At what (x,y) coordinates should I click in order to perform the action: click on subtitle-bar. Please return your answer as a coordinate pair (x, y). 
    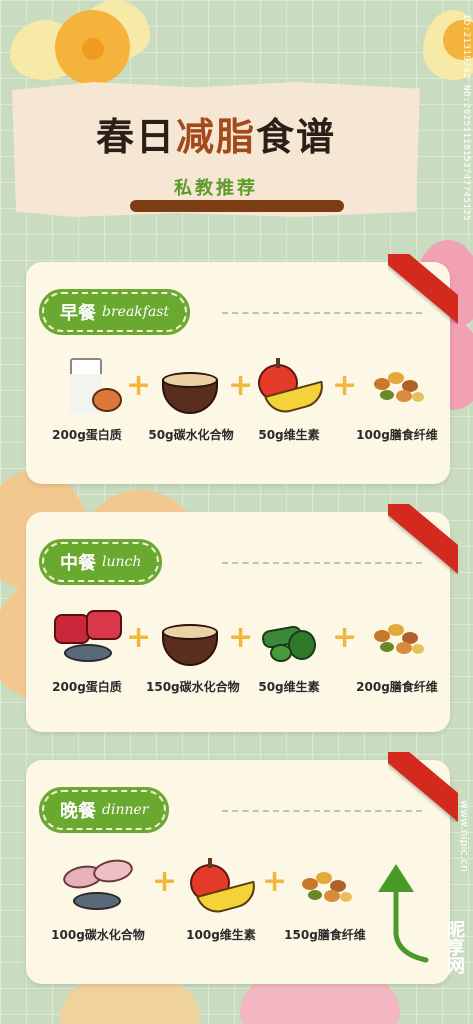
    Looking at the image, I should click on (237, 206).